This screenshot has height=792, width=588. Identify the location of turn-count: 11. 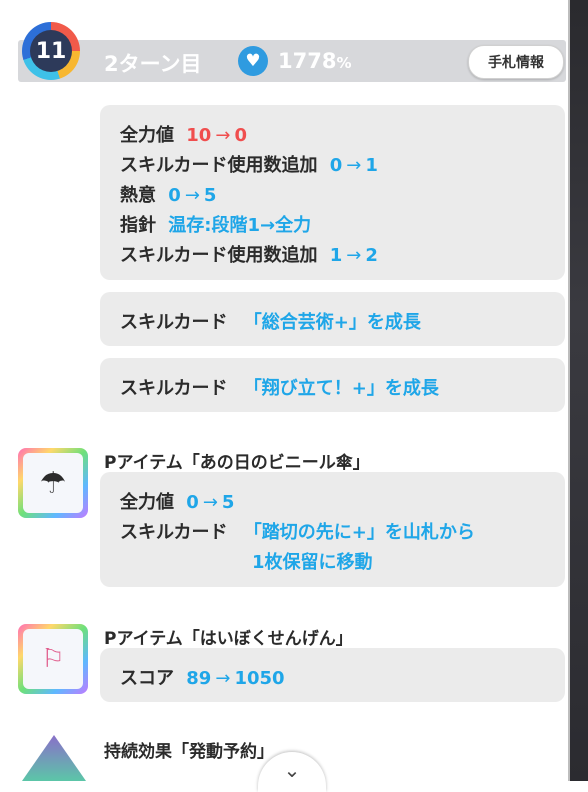
(51, 51).